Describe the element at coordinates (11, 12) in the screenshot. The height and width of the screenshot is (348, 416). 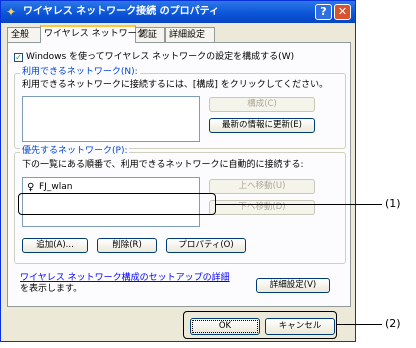
I see `network-connection-icon: ✦` at that location.